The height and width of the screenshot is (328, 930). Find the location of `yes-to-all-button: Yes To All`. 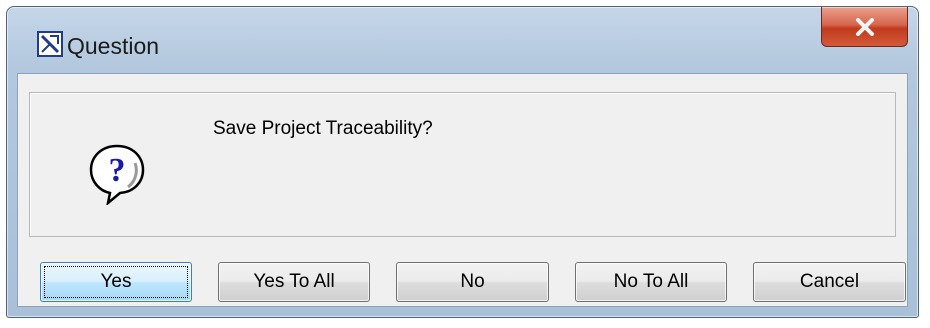

yes-to-all-button: Yes To All is located at coordinates (294, 282).